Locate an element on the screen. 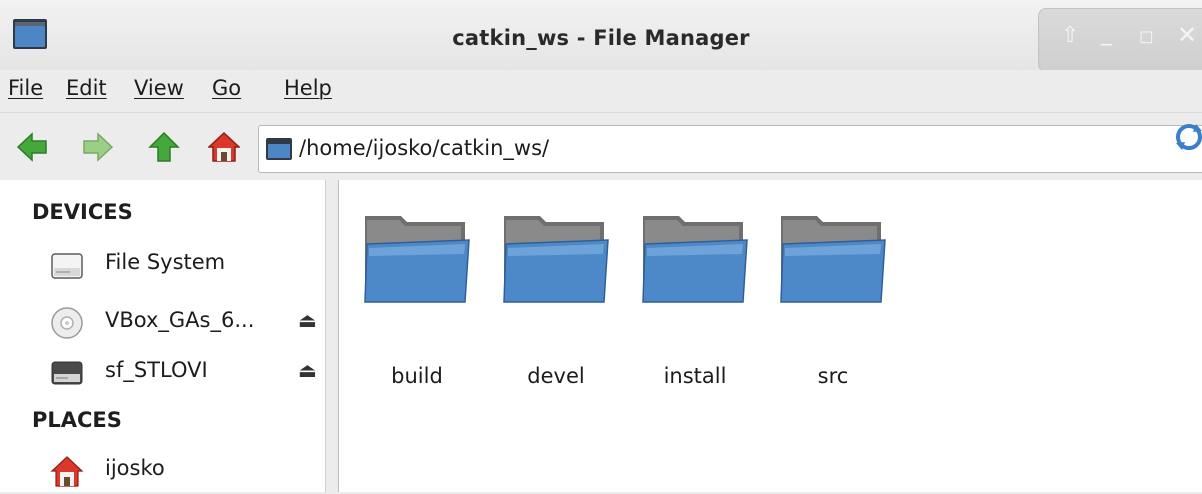 The width and height of the screenshot is (1202, 494). file-name: src is located at coordinates (833, 376).